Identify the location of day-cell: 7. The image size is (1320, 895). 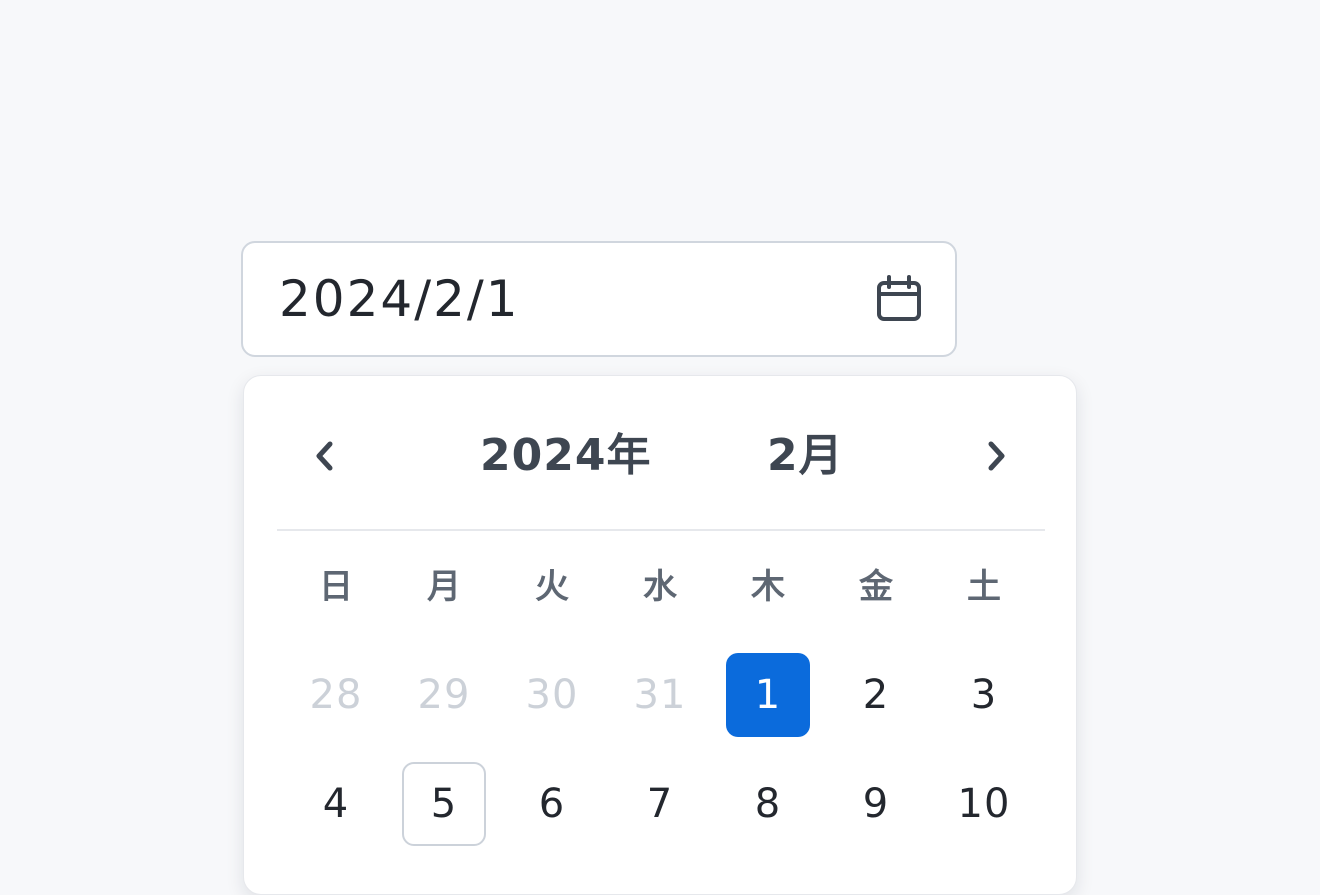
(660, 803).